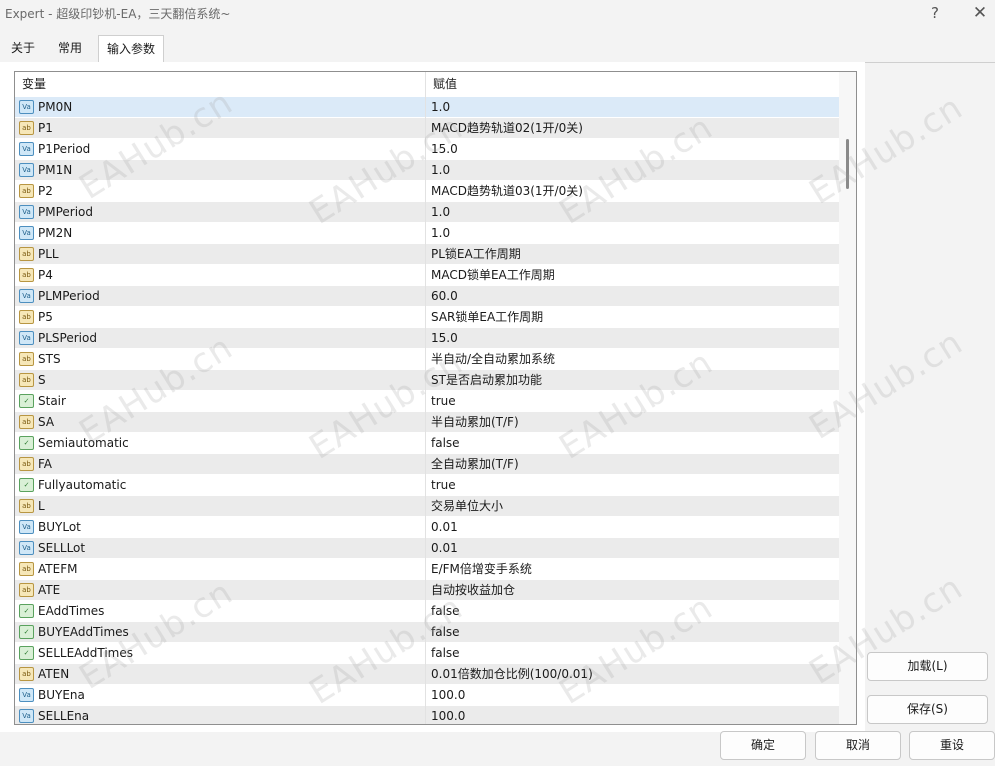 This screenshot has width=995, height=766. I want to click on parameter-row: ✓ Stair true, so click(427, 401).